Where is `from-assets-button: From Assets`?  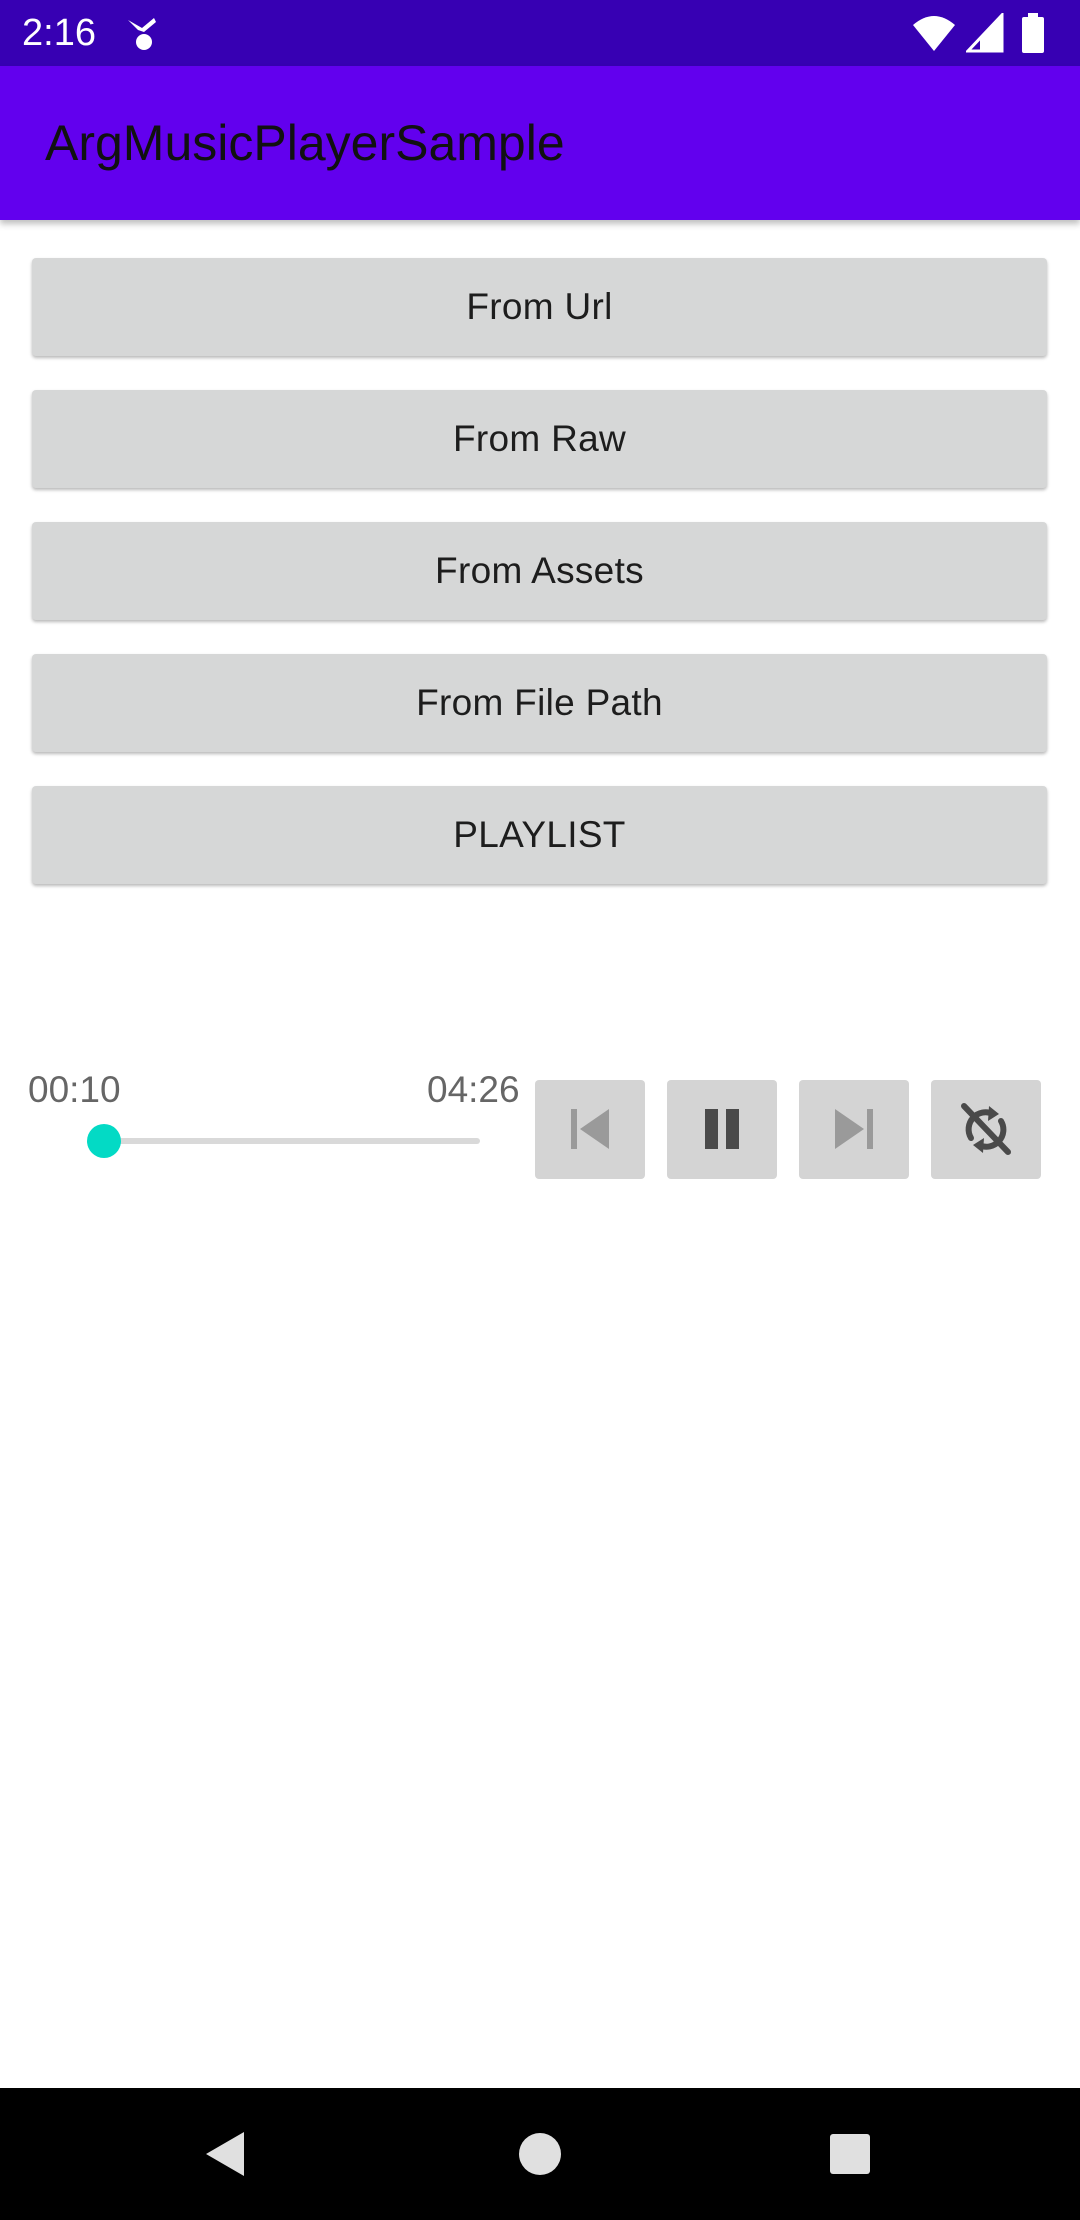 from-assets-button: From Assets is located at coordinates (539, 571).